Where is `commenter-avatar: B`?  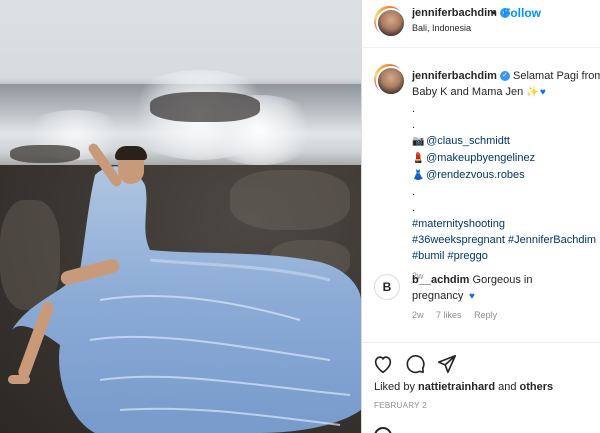
commenter-avatar: B is located at coordinates (387, 287).